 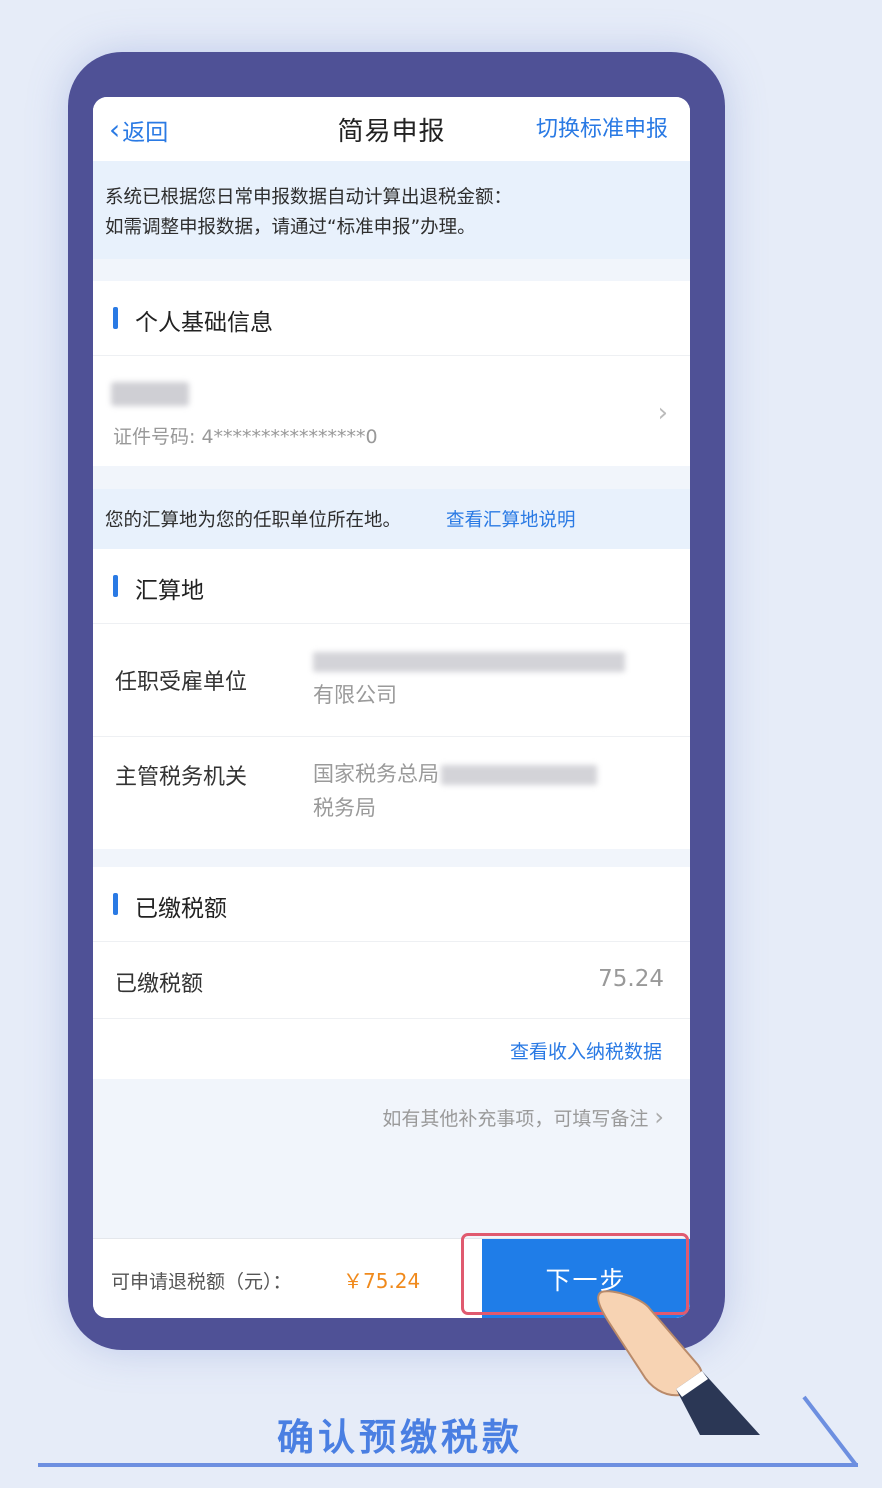 What do you see at coordinates (469, 662) in the screenshot?
I see `blurred-employer` at bounding box center [469, 662].